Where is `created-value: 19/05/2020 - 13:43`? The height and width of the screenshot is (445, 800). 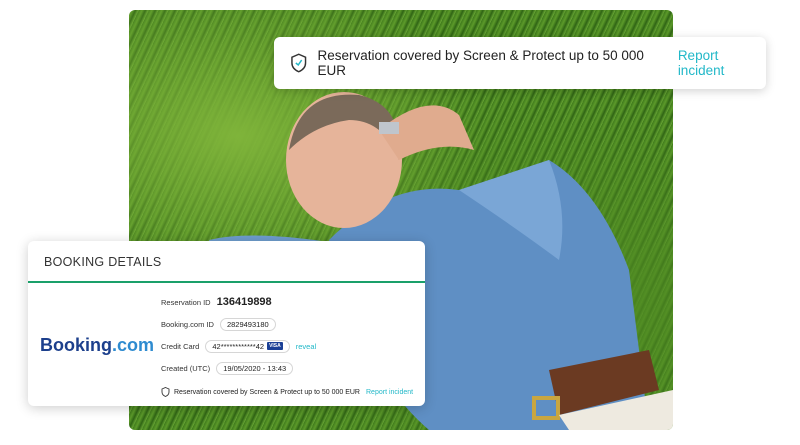 created-value: 19/05/2020 - 13:43 is located at coordinates (255, 368).